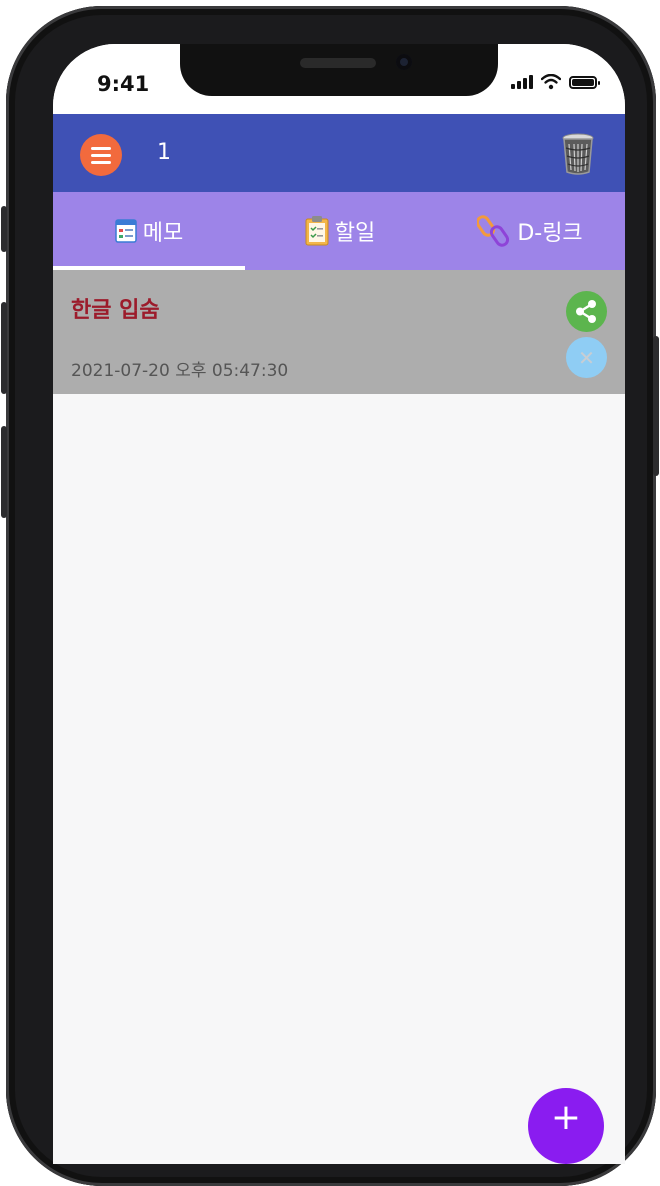 The image size is (660, 1186). Describe the element at coordinates (656, 406) in the screenshot. I see `power-button` at that location.